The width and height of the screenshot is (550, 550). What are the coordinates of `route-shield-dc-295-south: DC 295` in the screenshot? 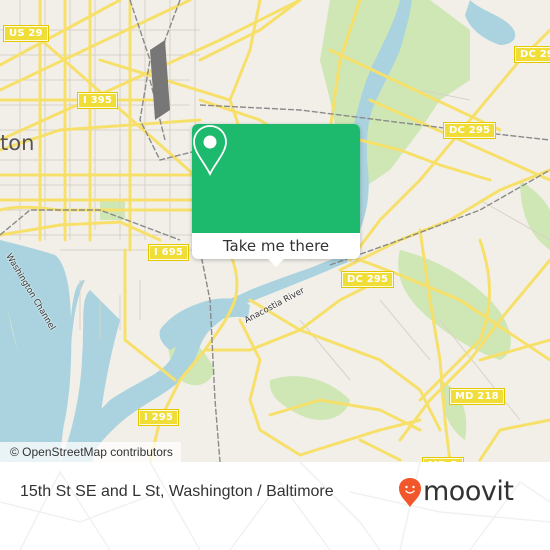 It's located at (367, 279).